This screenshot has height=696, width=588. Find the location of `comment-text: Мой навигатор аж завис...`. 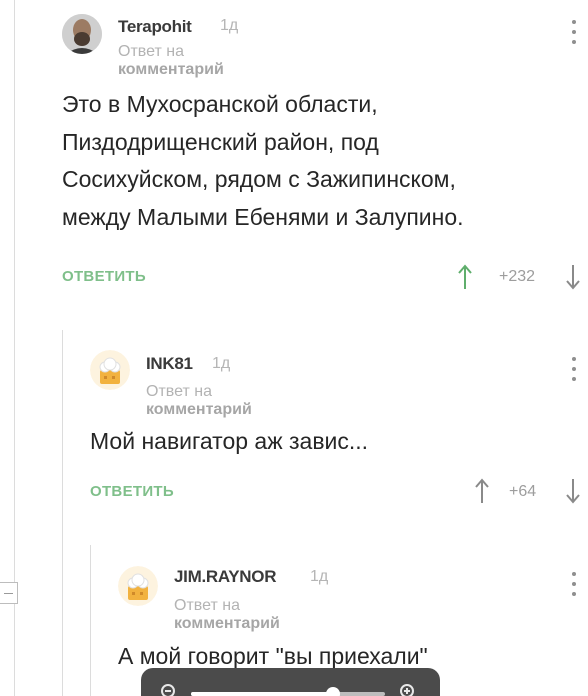

comment-text: Мой навигатор аж завис... is located at coordinates (229, 441).